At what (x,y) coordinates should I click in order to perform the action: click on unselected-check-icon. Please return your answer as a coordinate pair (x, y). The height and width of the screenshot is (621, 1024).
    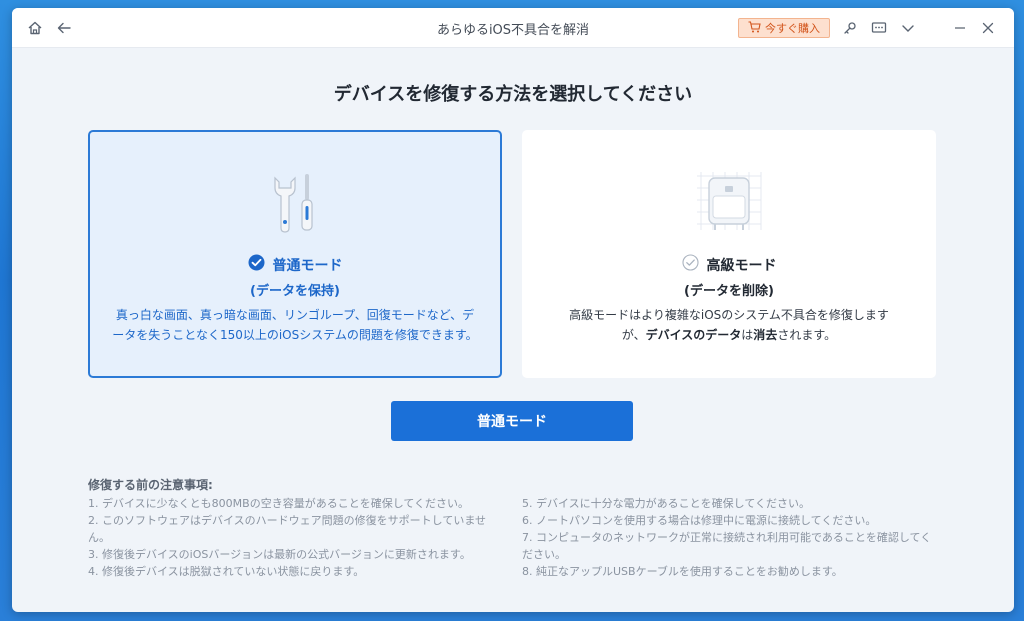
    Looking at the image, I should click on (690, 264).